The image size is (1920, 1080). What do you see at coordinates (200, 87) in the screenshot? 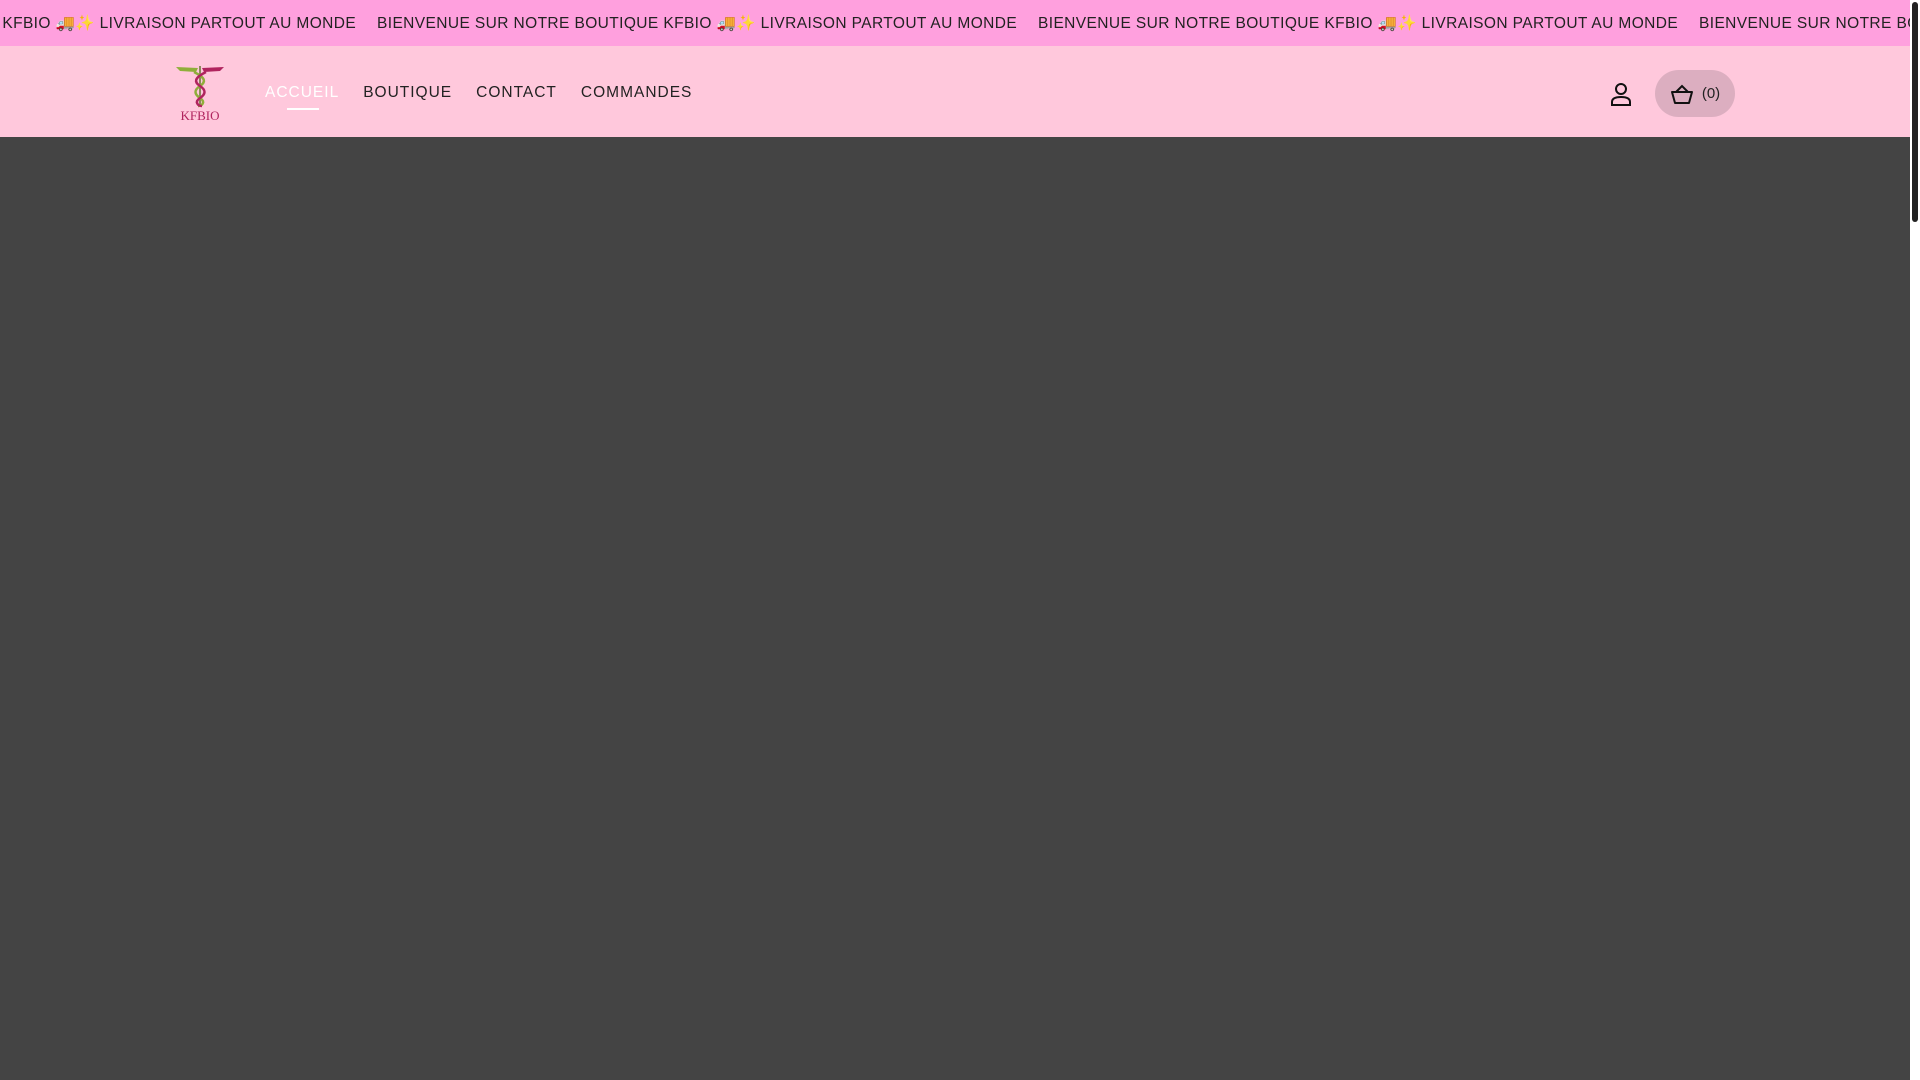
I see `caduceus-logo-icon` at bounding box center [200, 87].